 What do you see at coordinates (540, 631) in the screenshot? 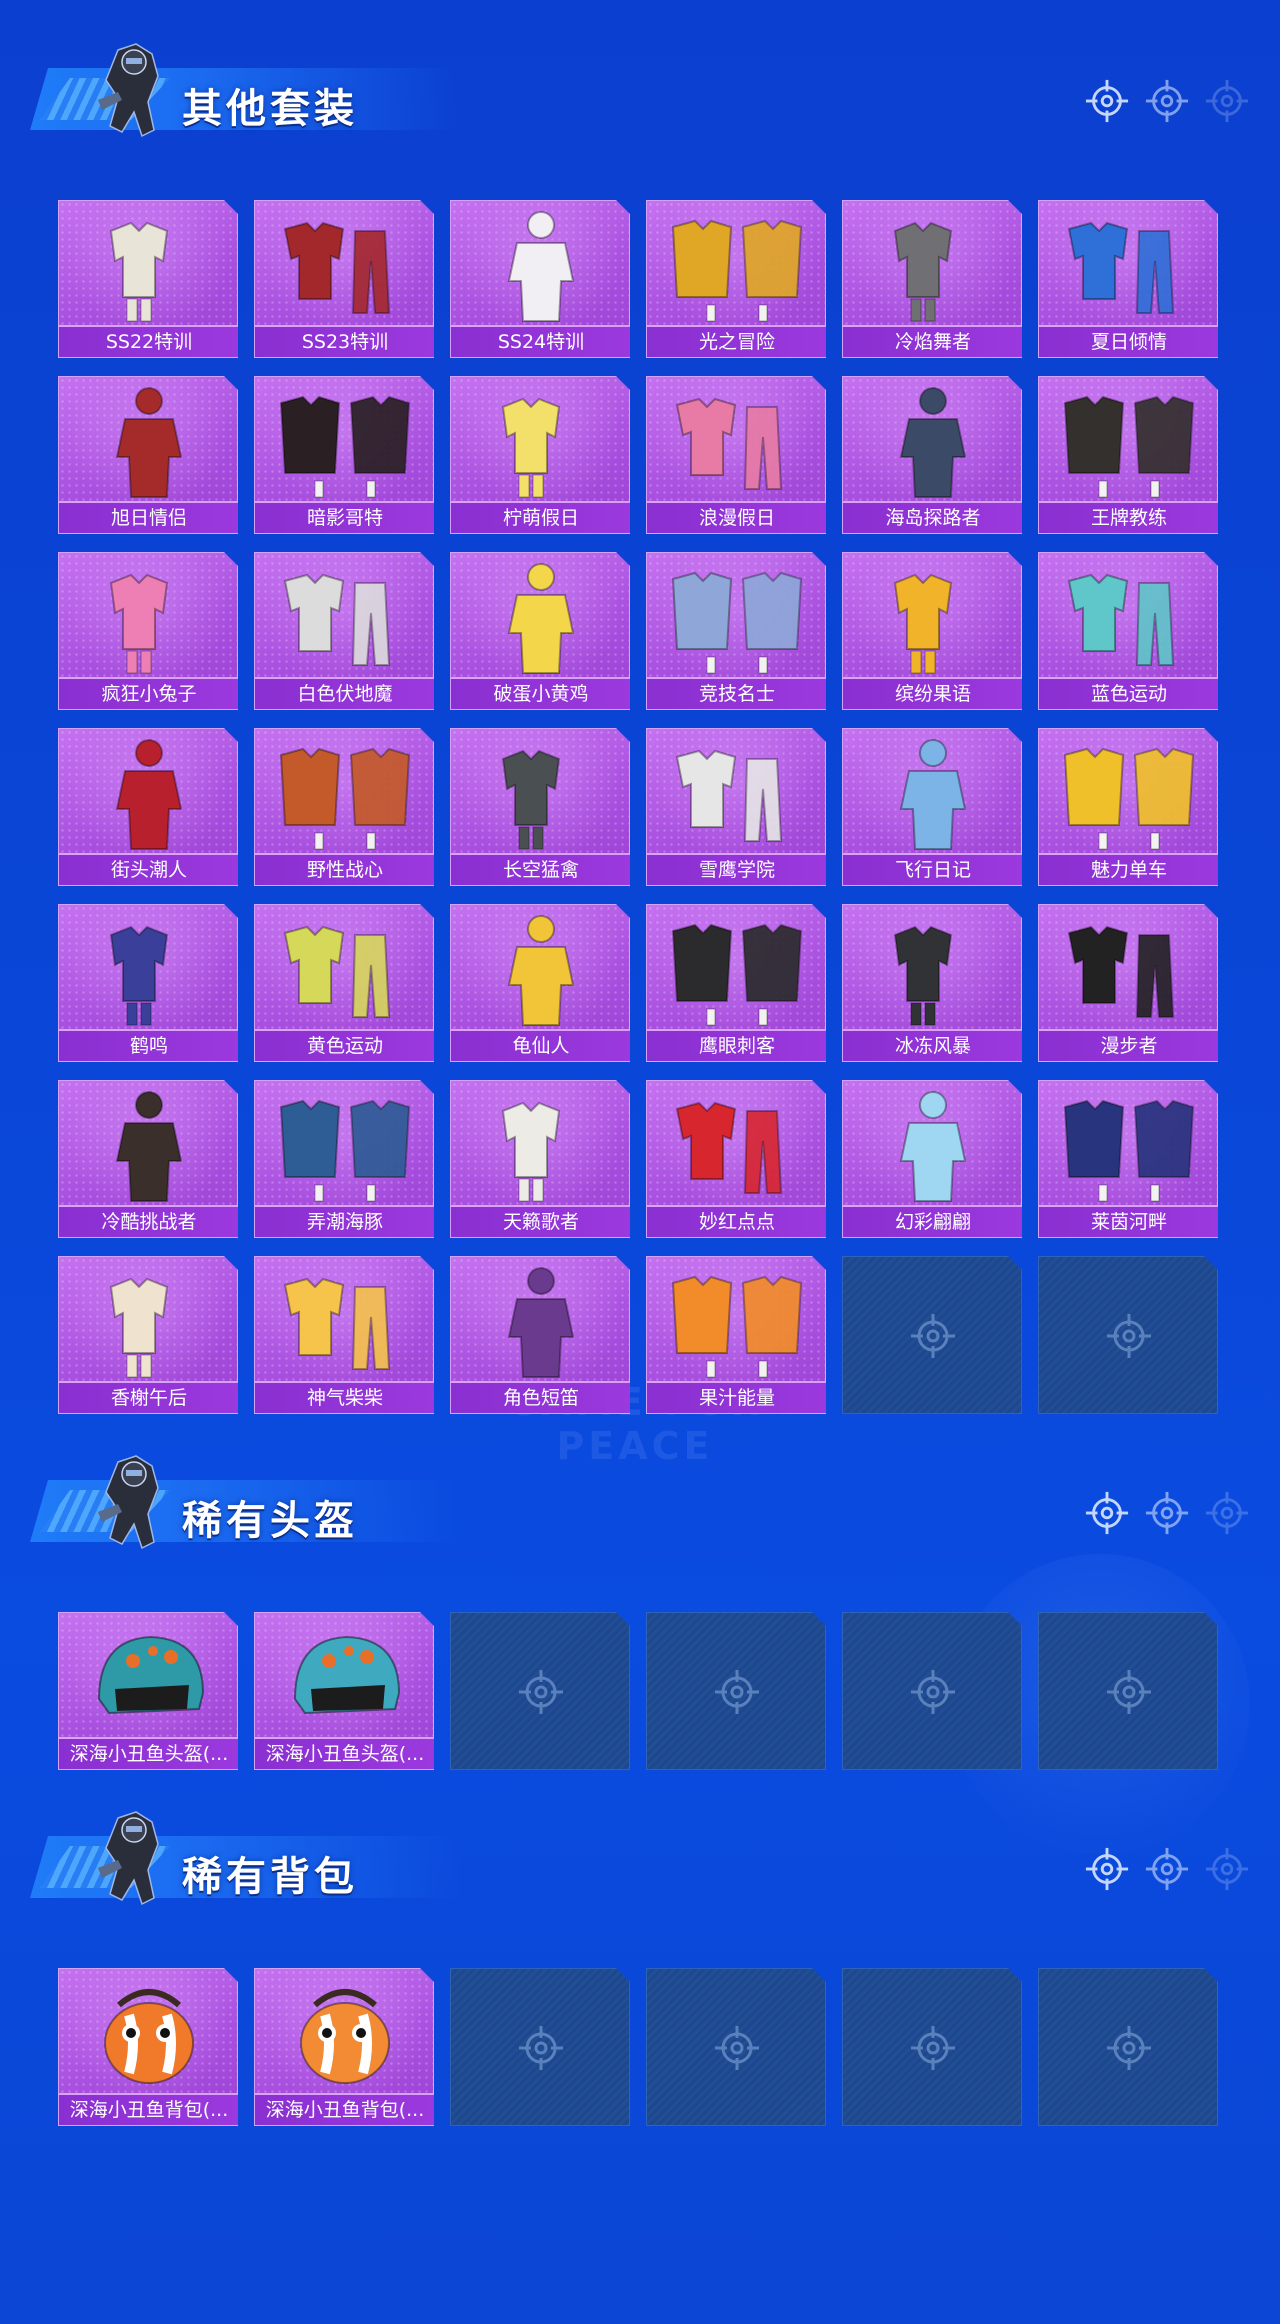
I see `item-card: 破蛋小黄鸡` at bounding box center [540, 631].